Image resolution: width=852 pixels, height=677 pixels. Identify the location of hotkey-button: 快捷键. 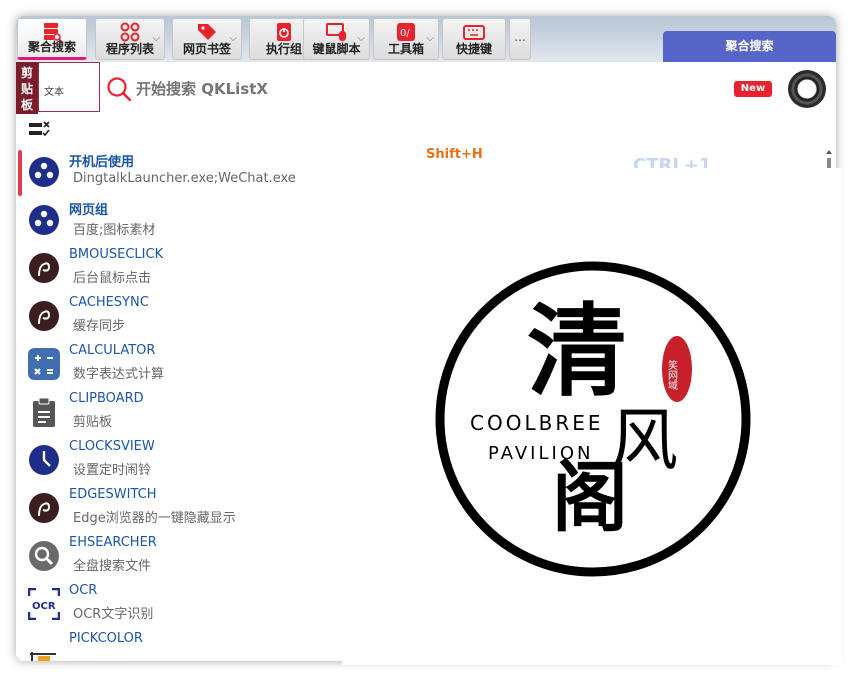
(474, 39).